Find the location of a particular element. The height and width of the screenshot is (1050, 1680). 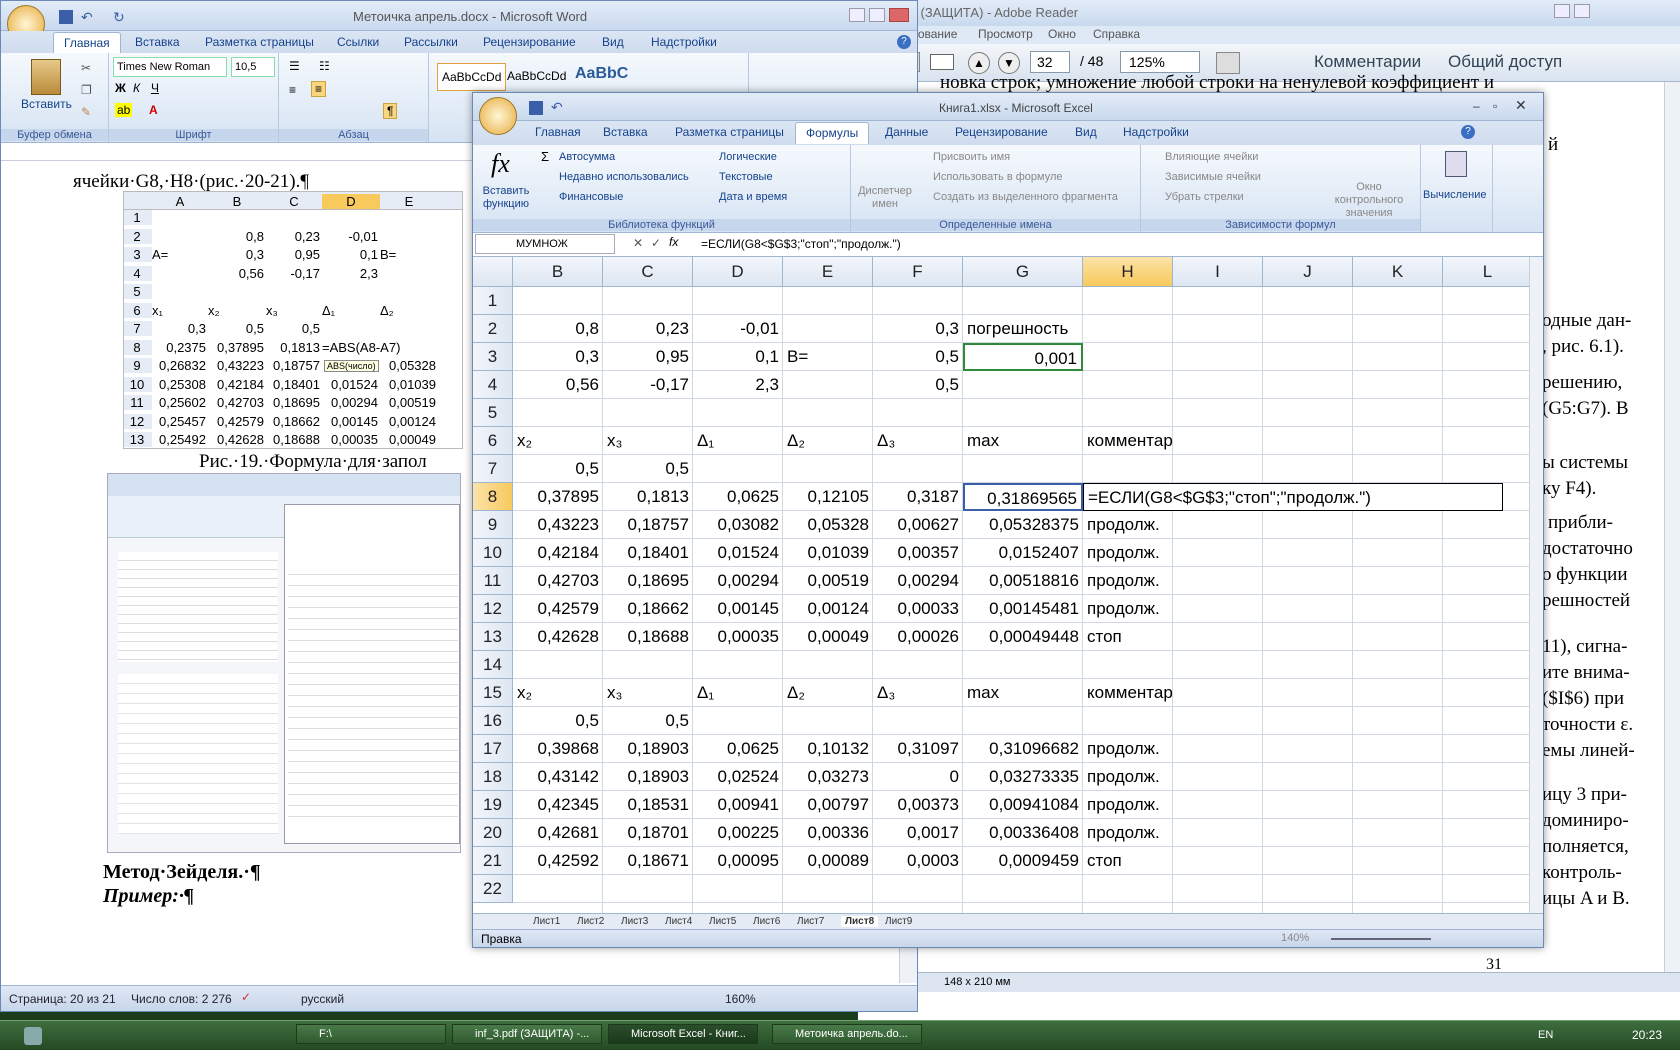

grid-cell: 0,00336 is located at coordinates (828, 833).